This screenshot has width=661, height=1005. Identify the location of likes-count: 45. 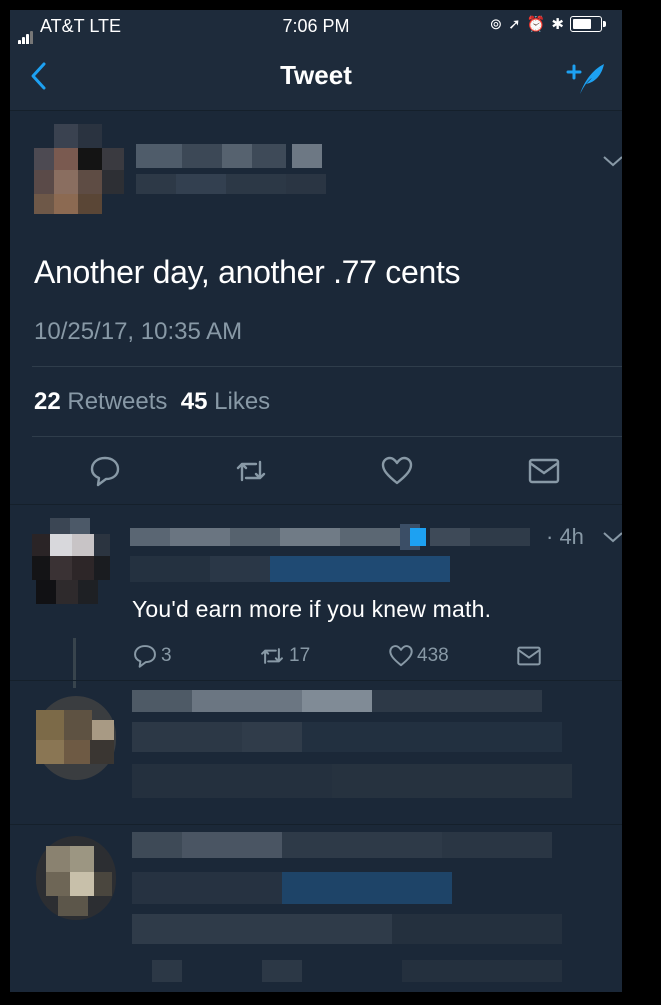
(194, 401).